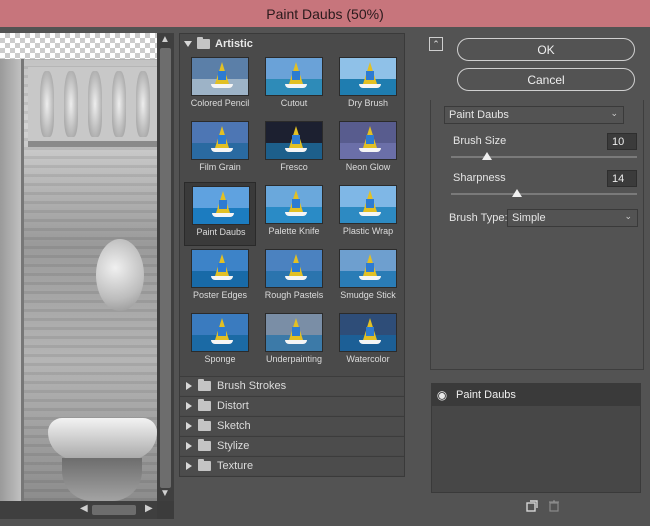 Image resolution: width=650 pixels, height=526 pixels. What do you see at coordinates (221, 232) in the screenshot?
I see `filter-thumb-label: Paint Daubs` at bounding box center [221, 232].